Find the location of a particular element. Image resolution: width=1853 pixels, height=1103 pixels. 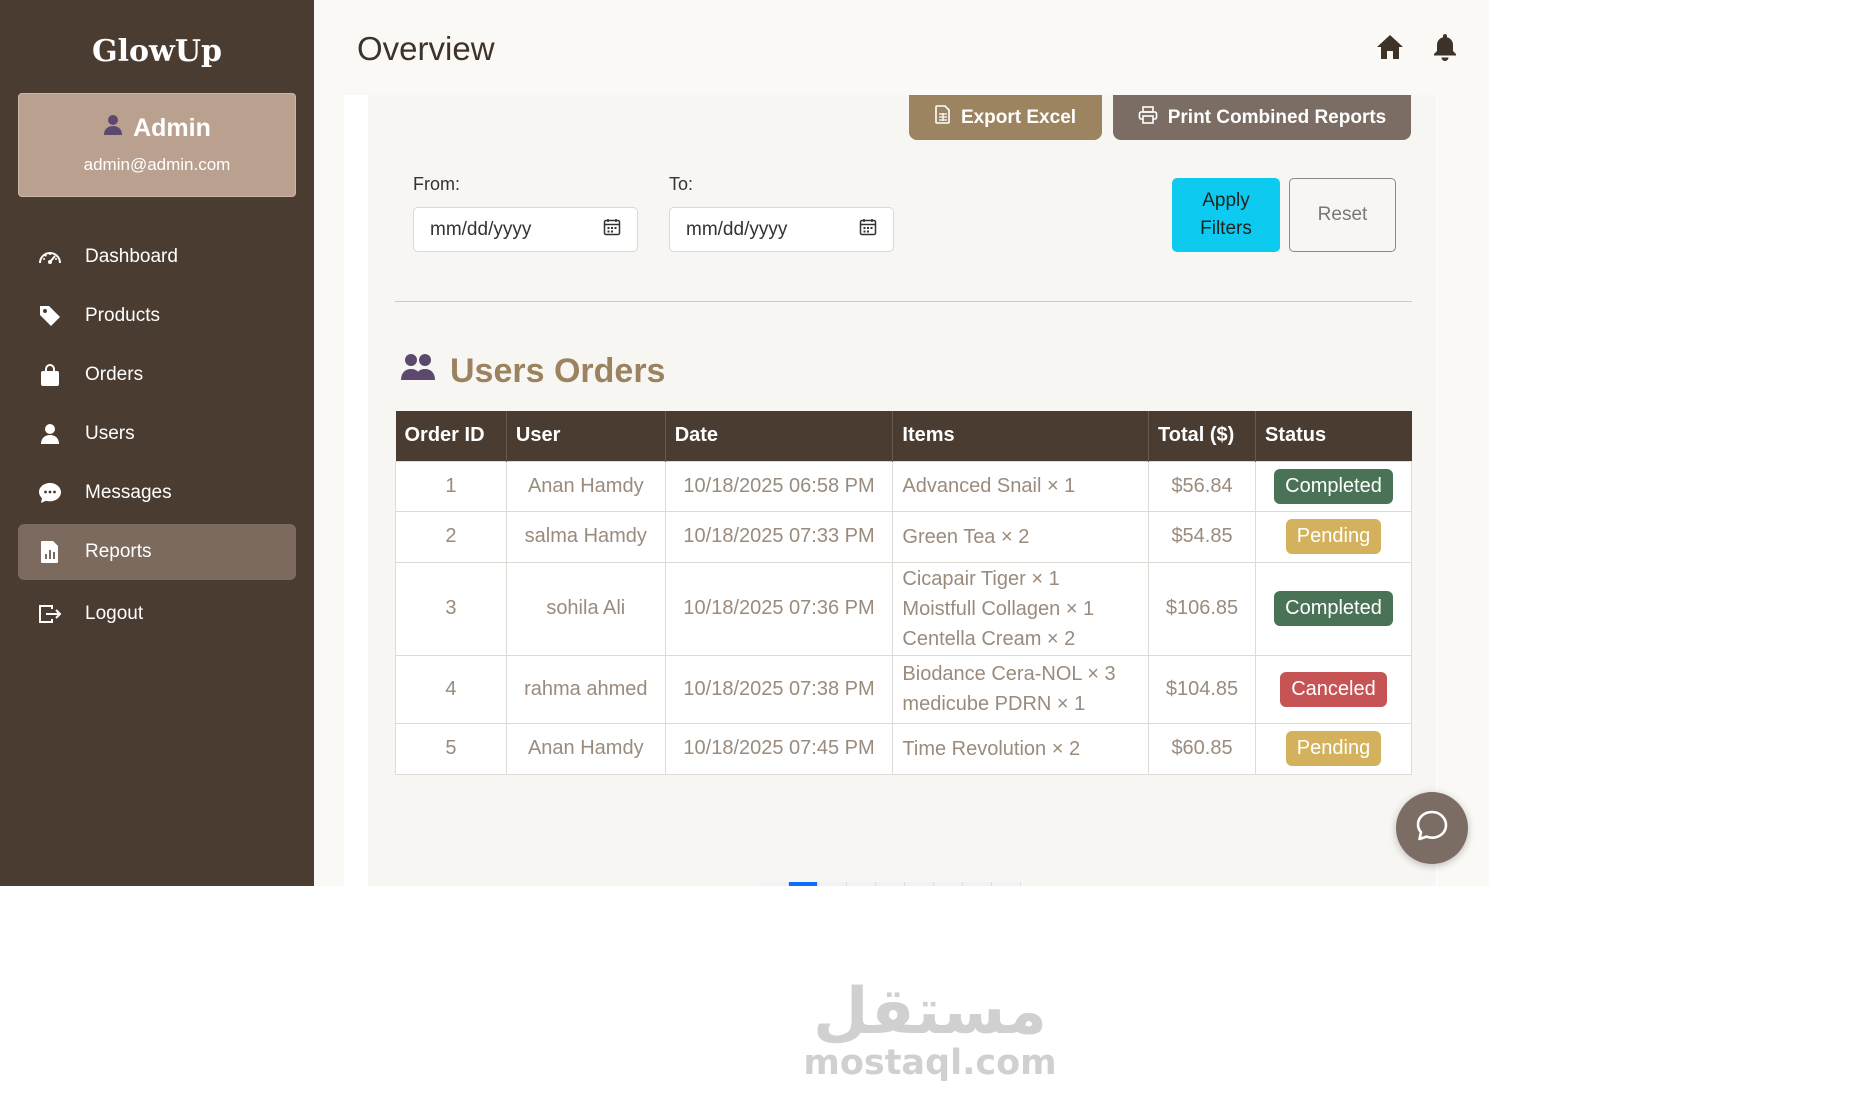

sidebar-item-logout: Logout is located at coordinates (157, 614).